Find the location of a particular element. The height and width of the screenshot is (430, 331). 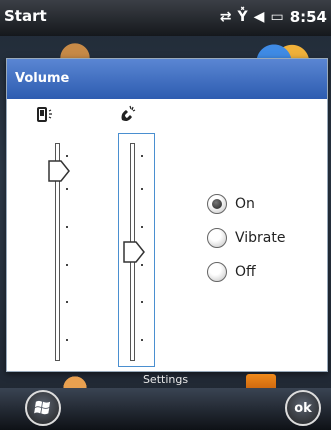

speaker-icon: ◀︎ is located at coordinates (259, 17).